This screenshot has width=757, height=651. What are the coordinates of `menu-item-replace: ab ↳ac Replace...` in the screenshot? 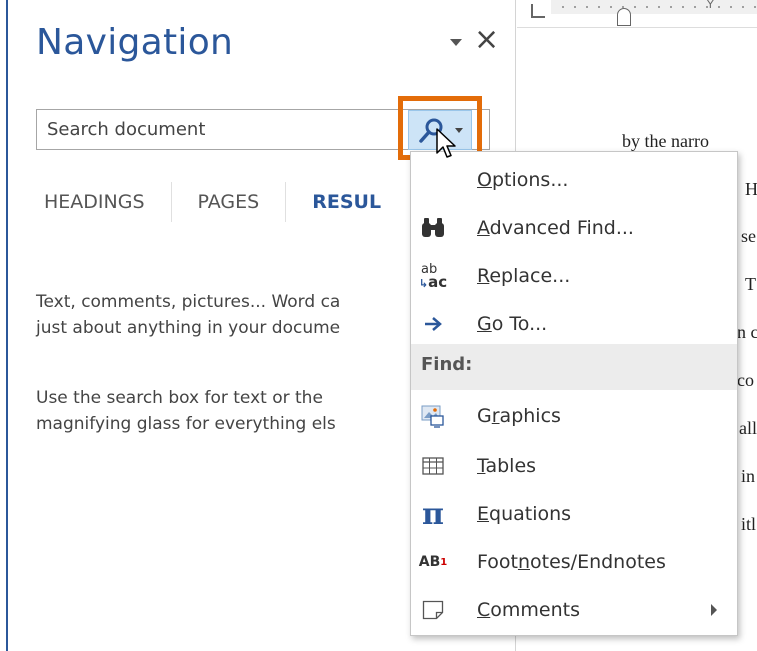 It's located at (574, 276).